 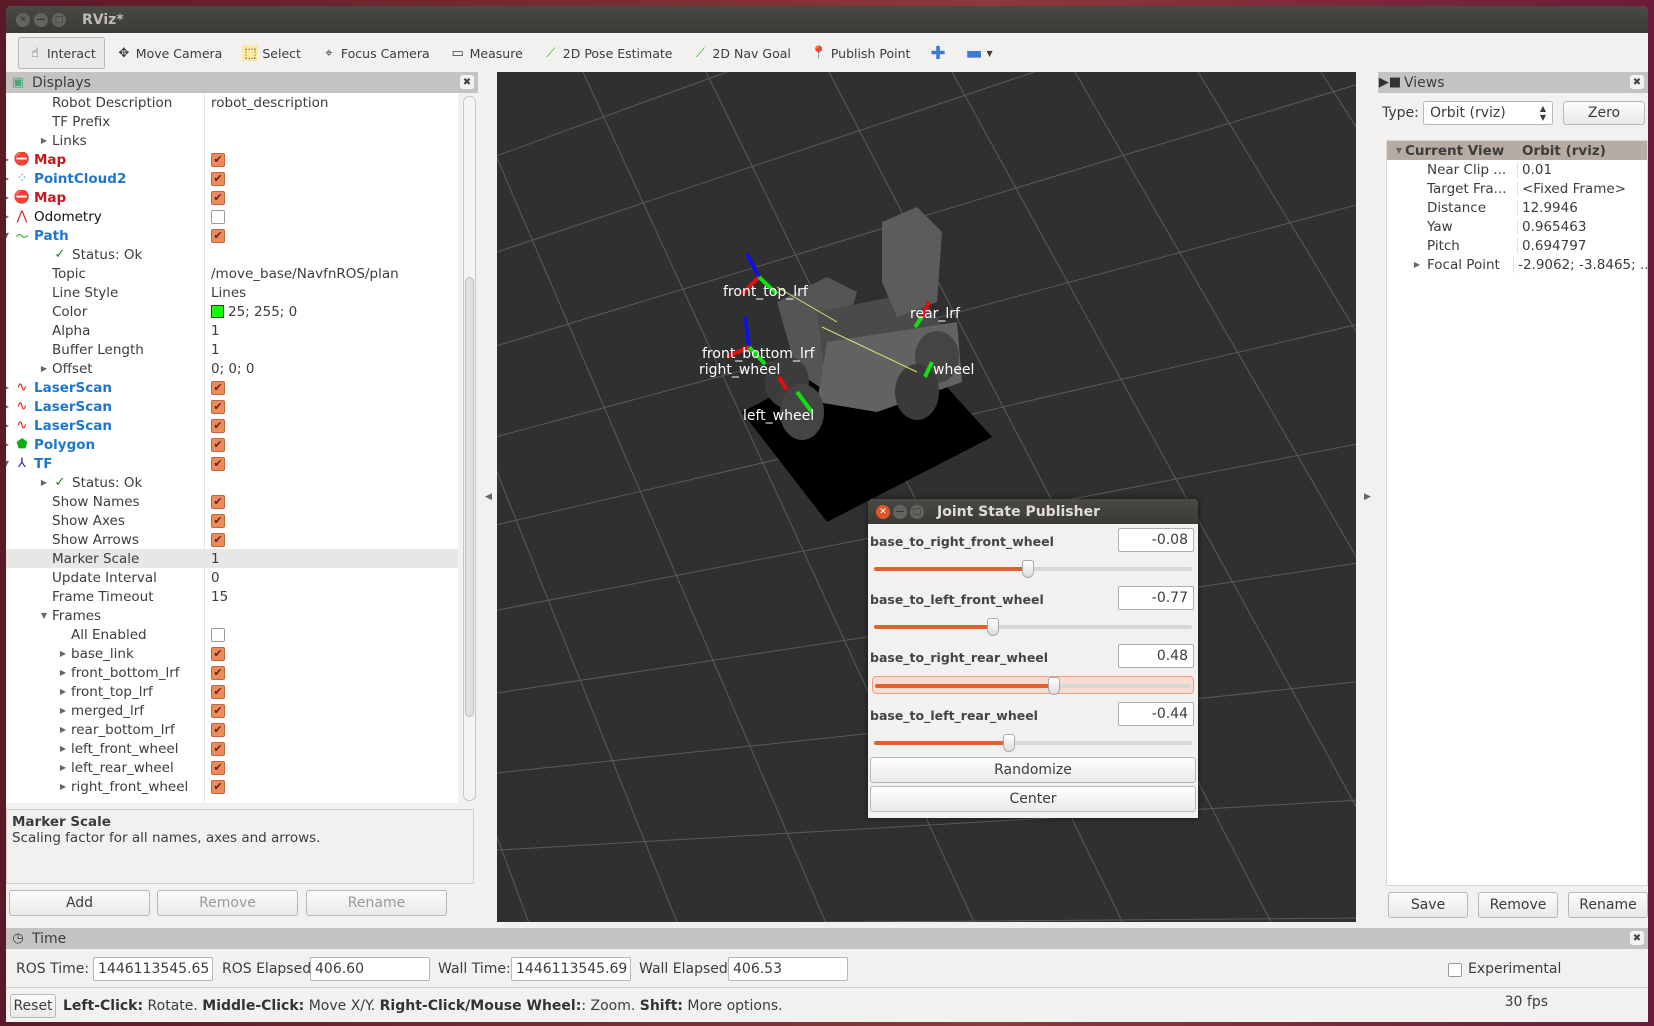 I want to click on display-row-value: /move_base/NavfnROS/plan, so click(x=301, y=274).